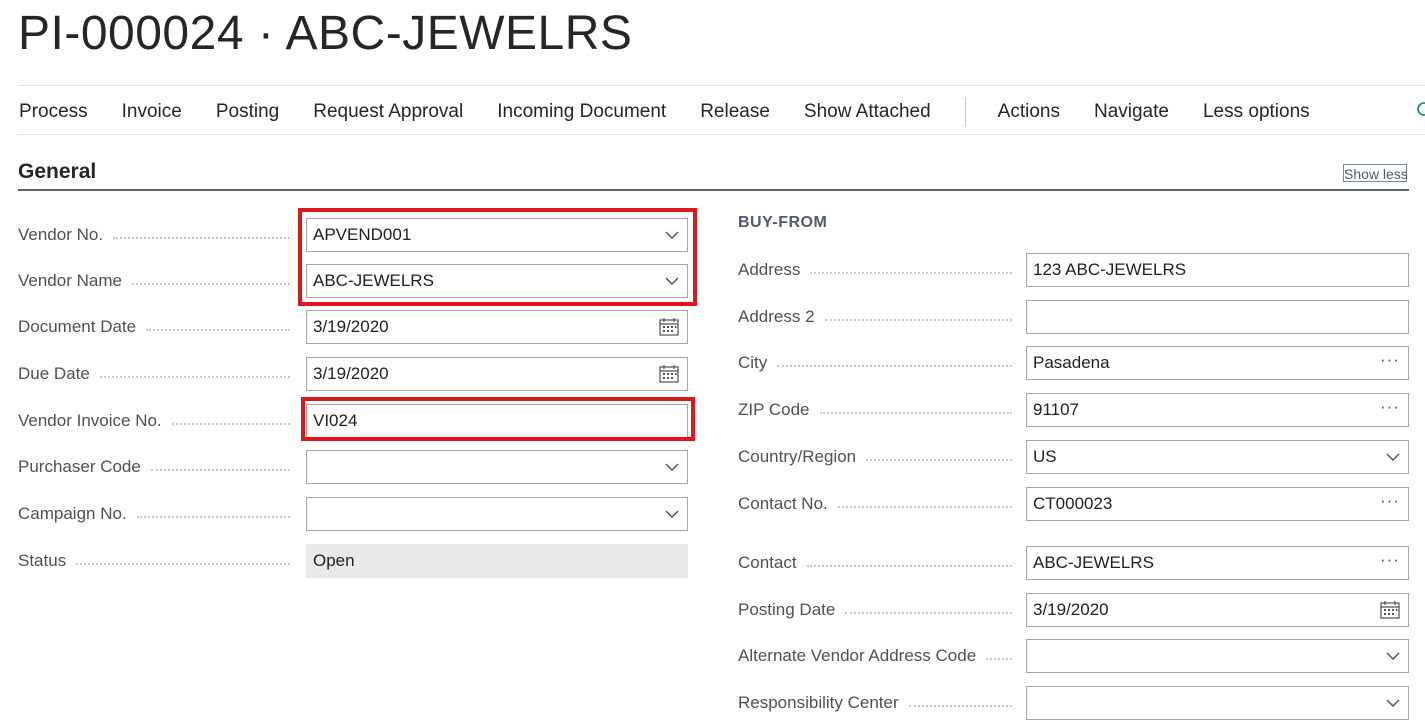  I want to click on field-label-text: Alternate Vendor Address Code, so click(857, 655).